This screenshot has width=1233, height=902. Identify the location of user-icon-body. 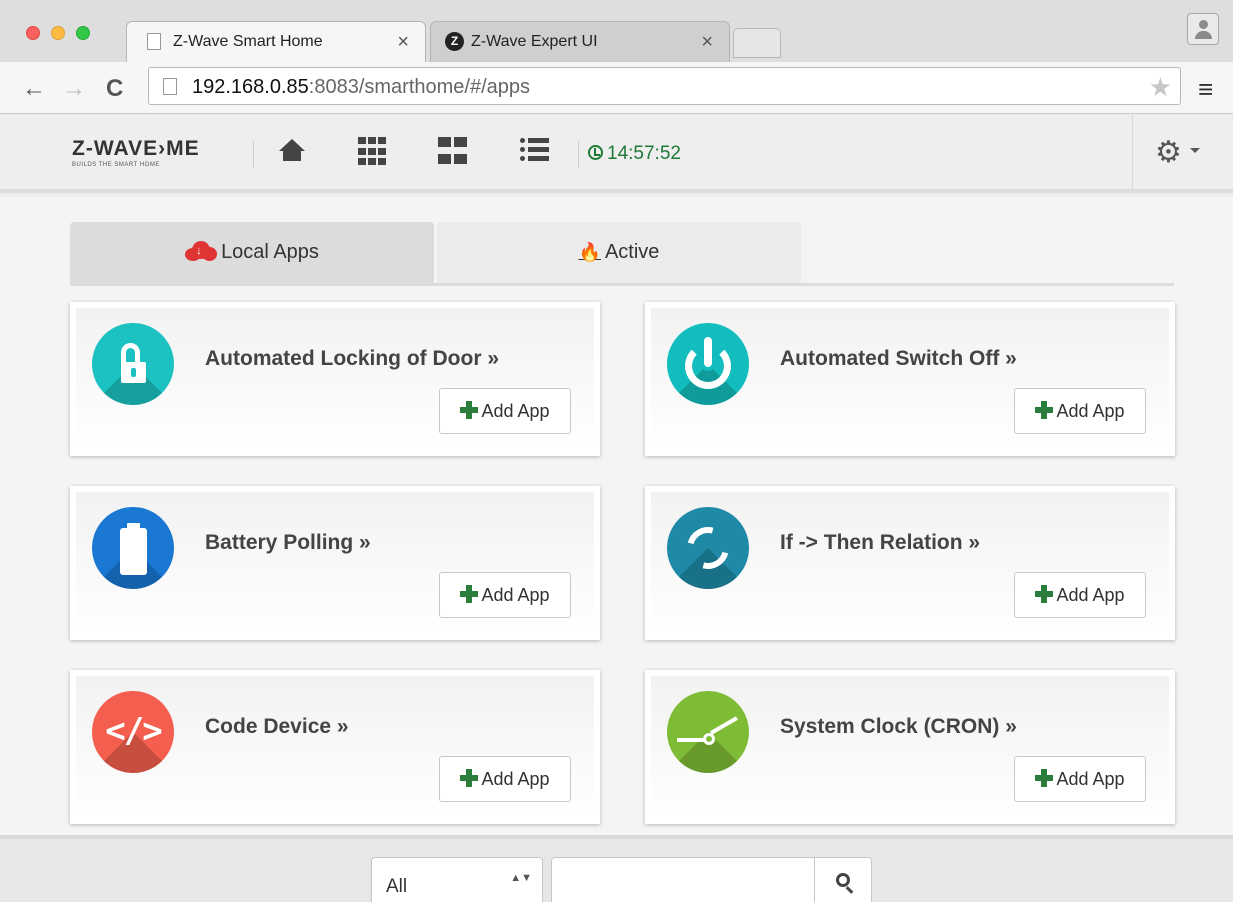
(1203, 35).